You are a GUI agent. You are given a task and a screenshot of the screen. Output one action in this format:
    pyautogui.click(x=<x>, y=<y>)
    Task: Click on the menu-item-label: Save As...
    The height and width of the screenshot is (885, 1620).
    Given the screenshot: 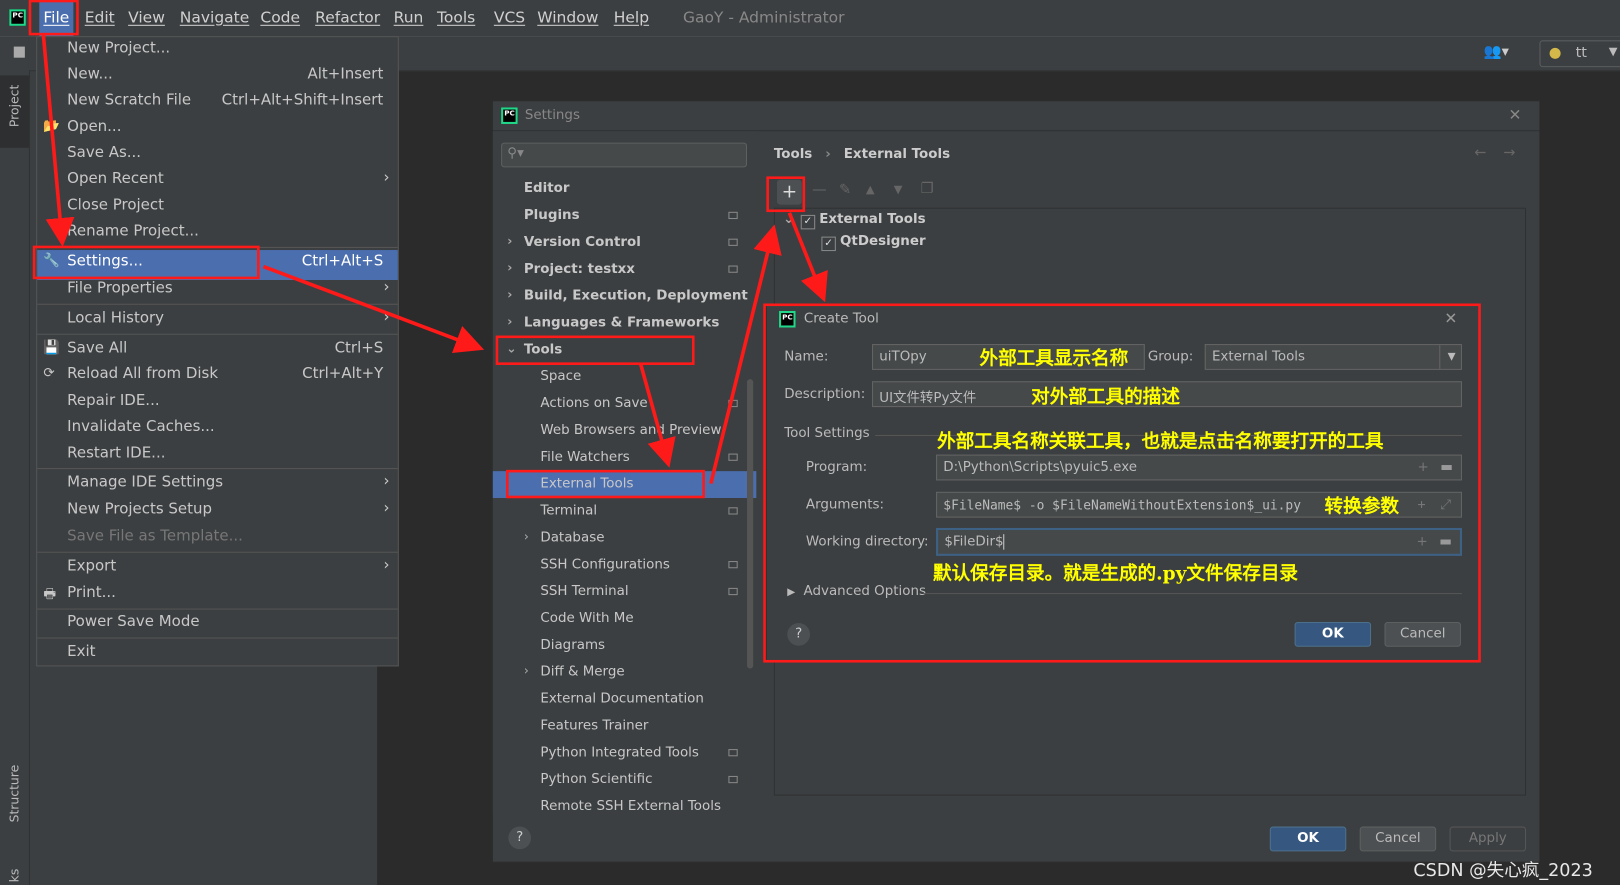 What is the action you would take?
    pyautogui.click(x=104, y=153)
    